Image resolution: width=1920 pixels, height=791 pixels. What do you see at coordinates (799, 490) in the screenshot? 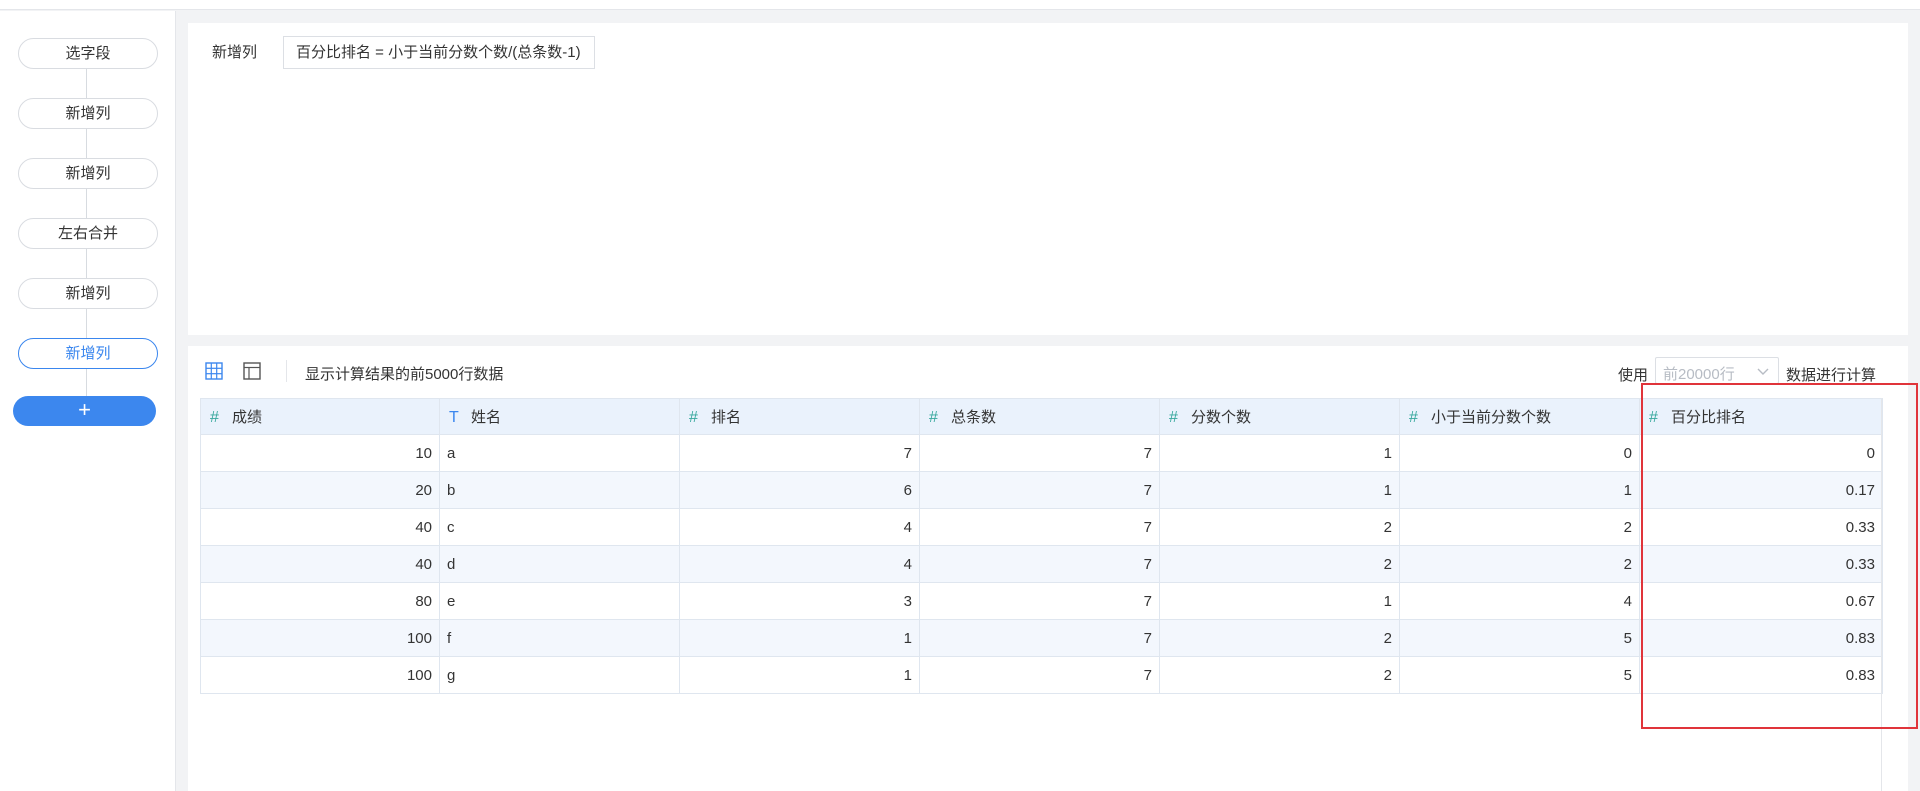
I see `table-cell: 6` at bounding box center [799, 490].